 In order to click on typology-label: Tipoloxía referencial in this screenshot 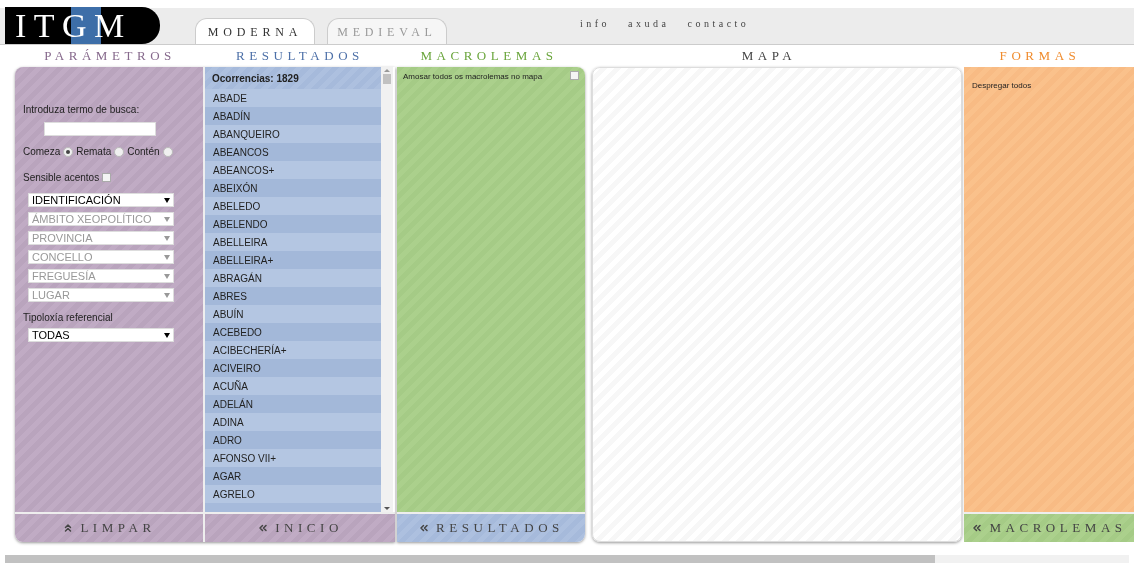, I will do `click(68, 318)`.